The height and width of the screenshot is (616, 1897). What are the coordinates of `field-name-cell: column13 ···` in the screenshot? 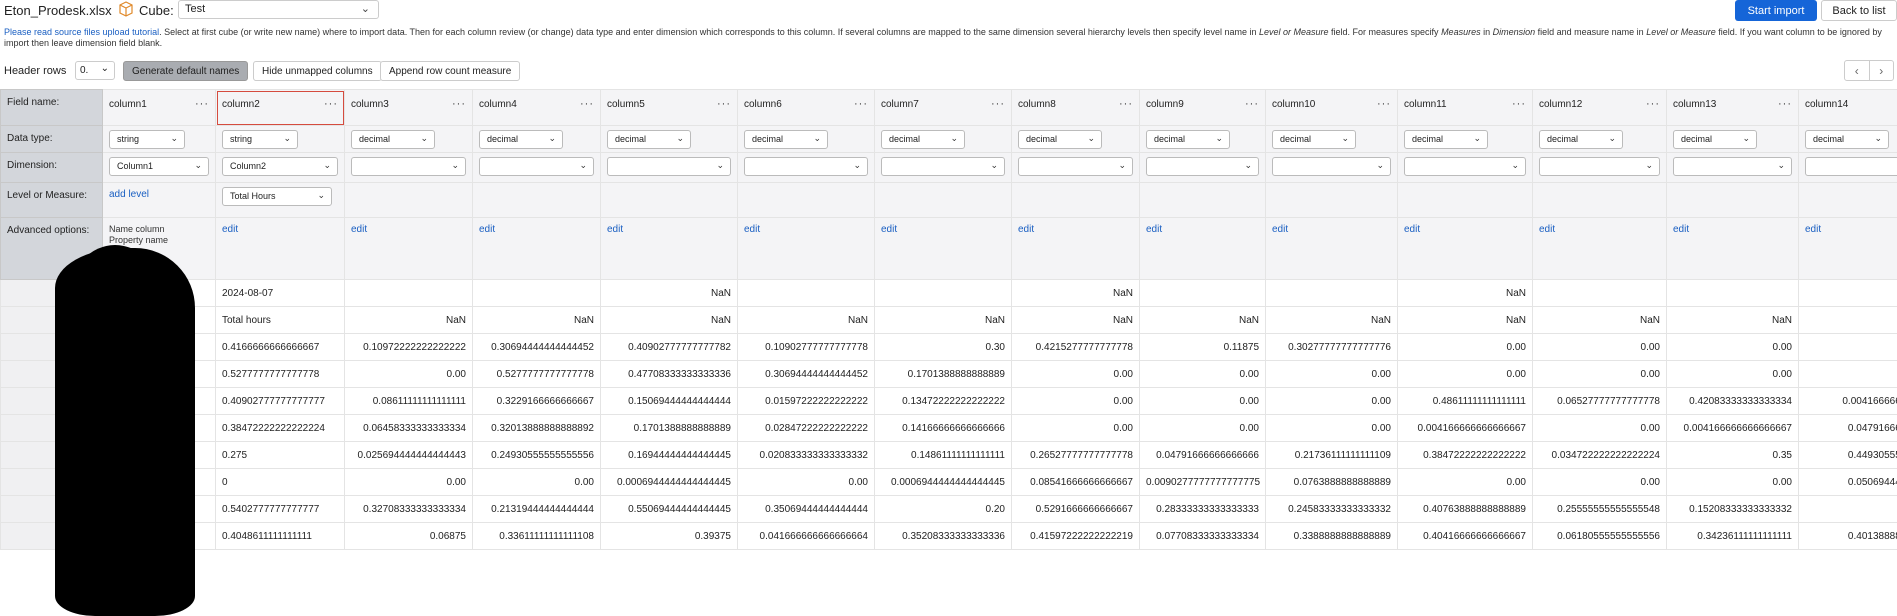 It's located at (1732, 107).